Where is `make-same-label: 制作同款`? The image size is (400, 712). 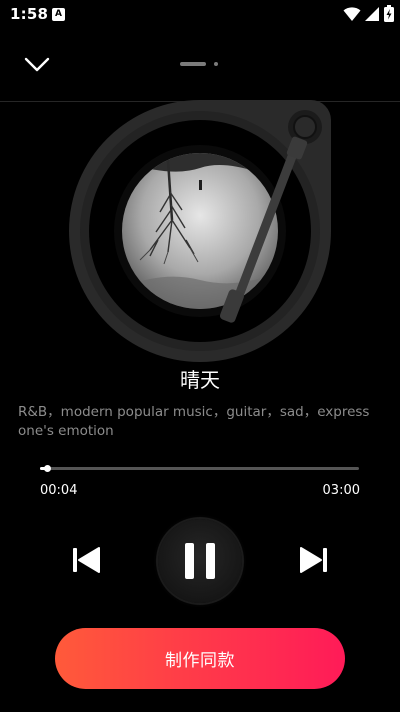 make-same-label: 制作同款 is located at coordinates (200, 661).